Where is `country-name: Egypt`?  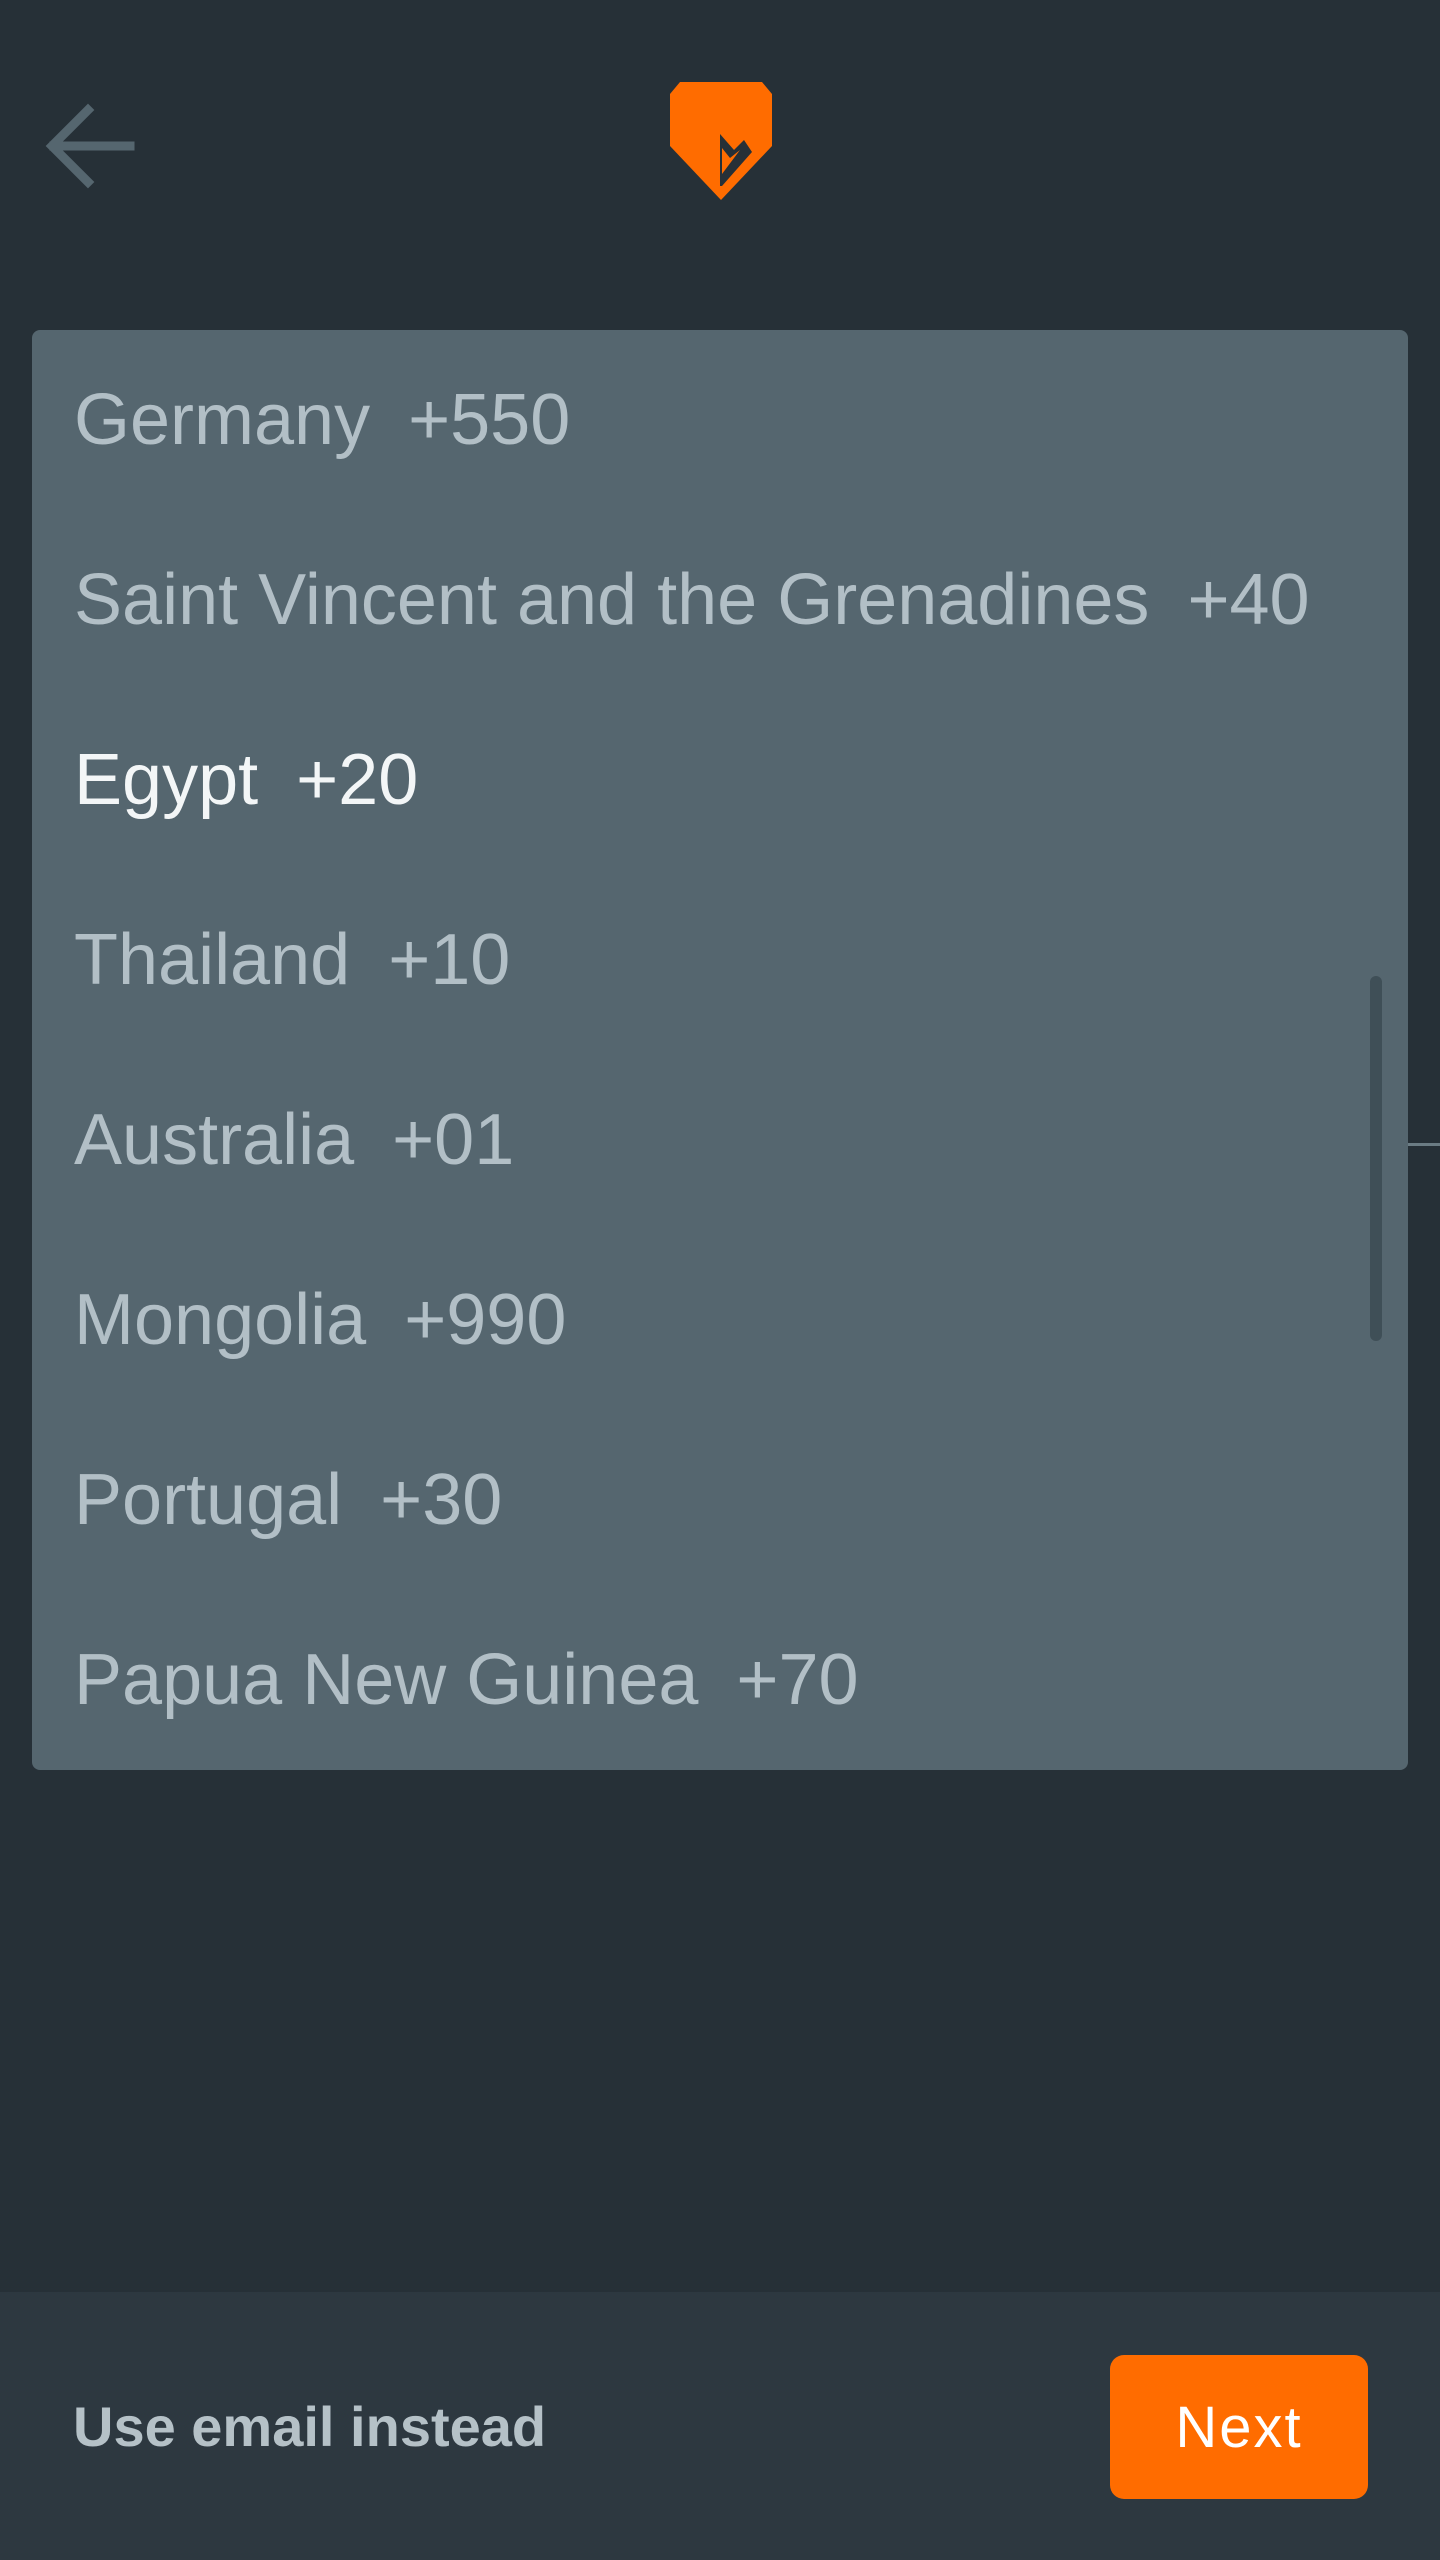 country-name: Egypt is located at coordinates (166, 780).